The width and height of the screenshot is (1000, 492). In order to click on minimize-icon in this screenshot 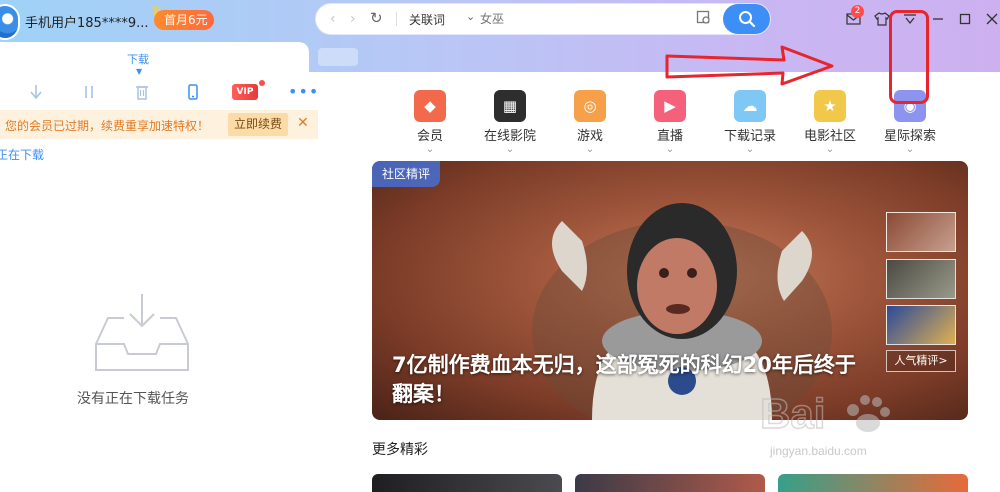, I will do `click(938, 19)`.